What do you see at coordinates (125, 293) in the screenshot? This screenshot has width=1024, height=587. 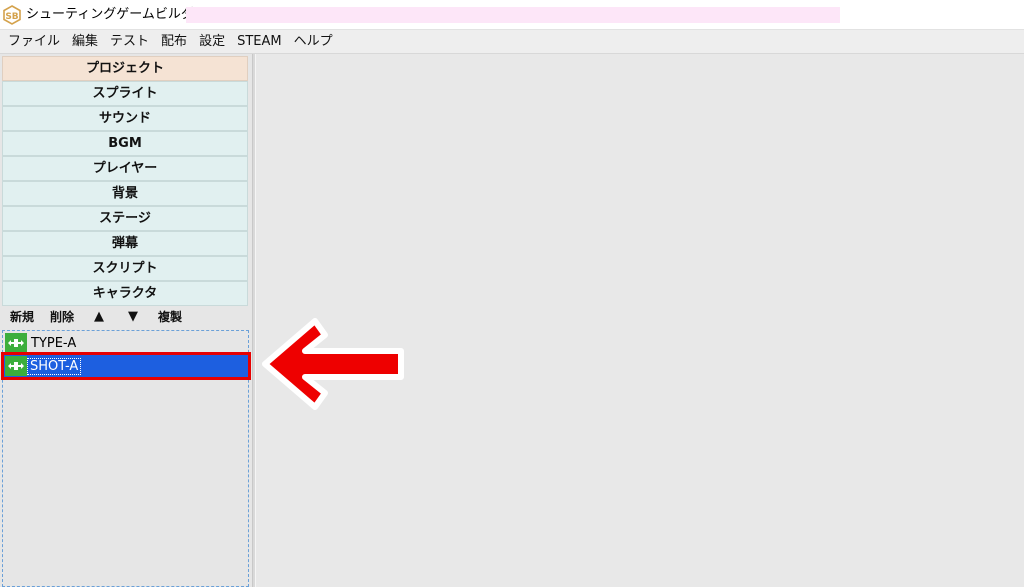 I see `category-character: キャラクタ` at bounding box center [125, 293].